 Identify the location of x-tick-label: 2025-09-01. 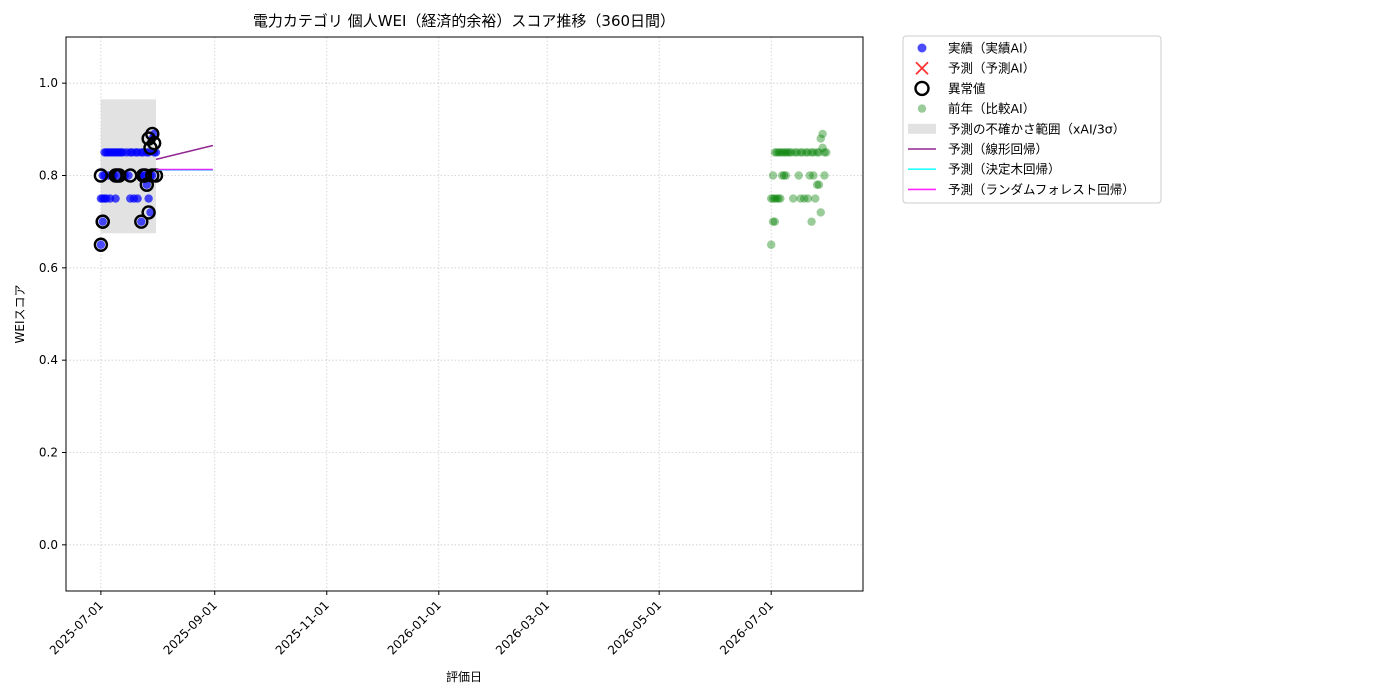
(190, 627).